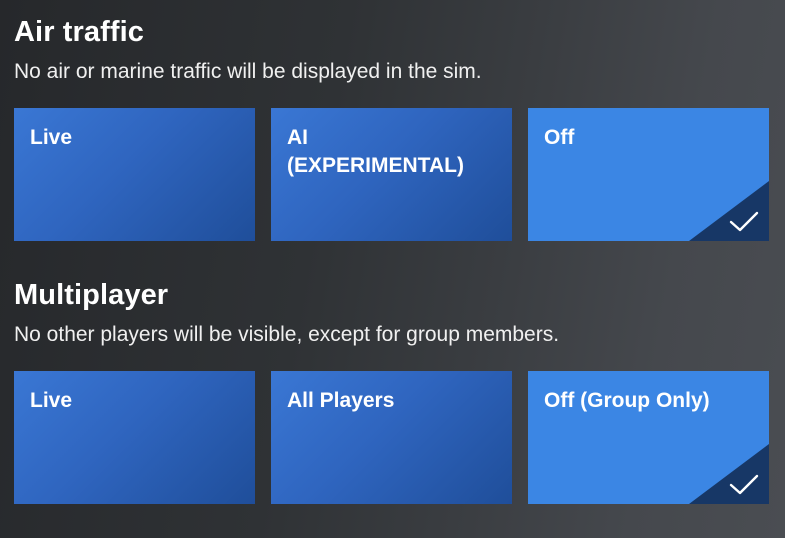 This screenshot has width=785, height=538. I want to click on multiplayer-option-all-players: All Players, so click(391, 437).